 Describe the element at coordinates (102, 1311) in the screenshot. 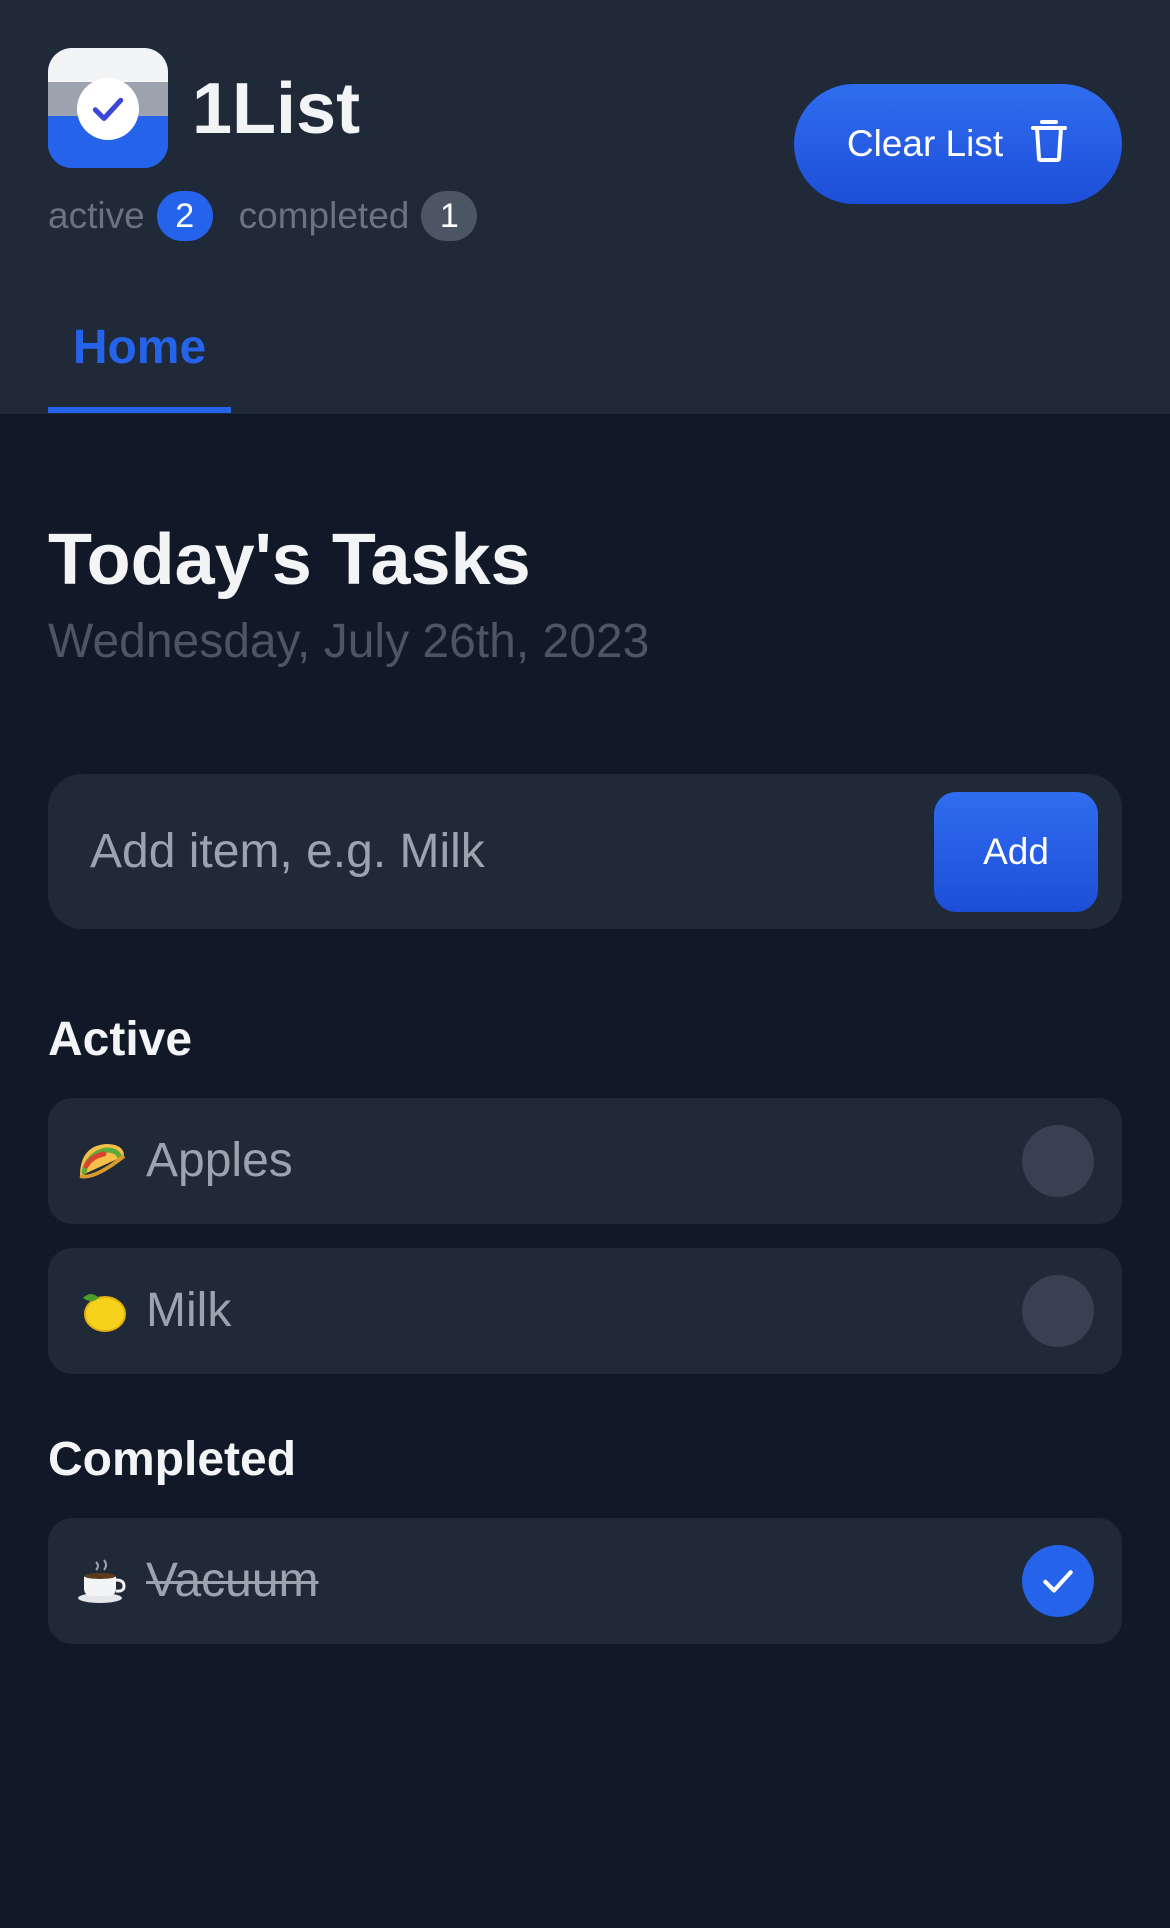

I see `lemon-icon` at that location.